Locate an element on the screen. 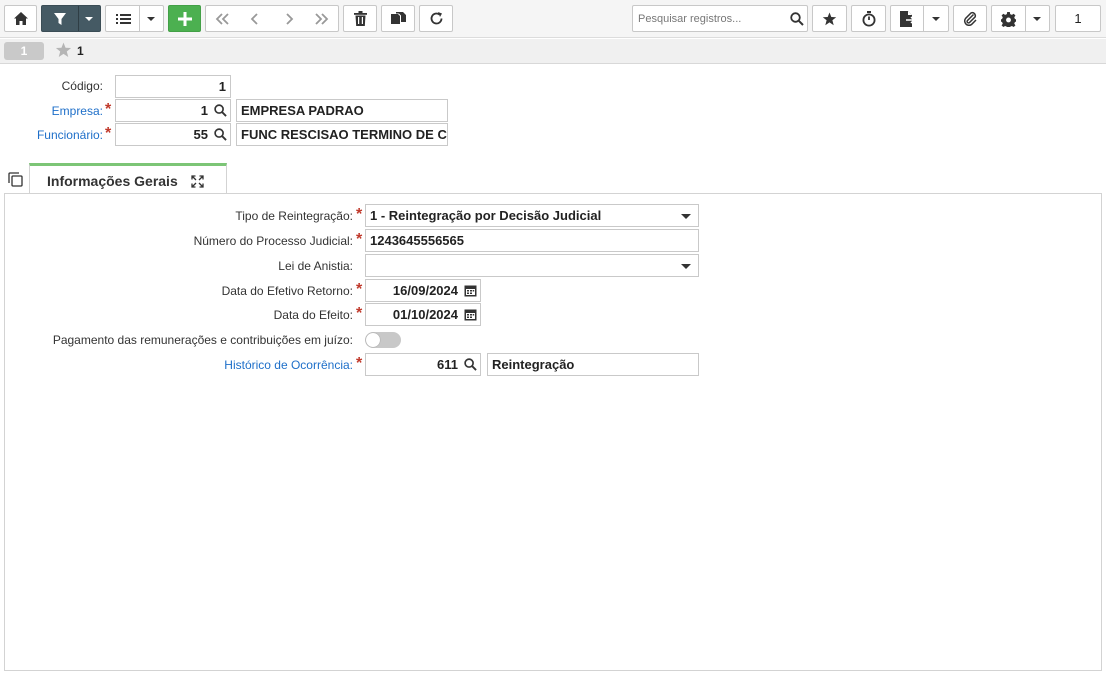 This screenshot has width=1106, height=675. data-efeito-value: 01/10/2024 is located at coordinates (425, 314).